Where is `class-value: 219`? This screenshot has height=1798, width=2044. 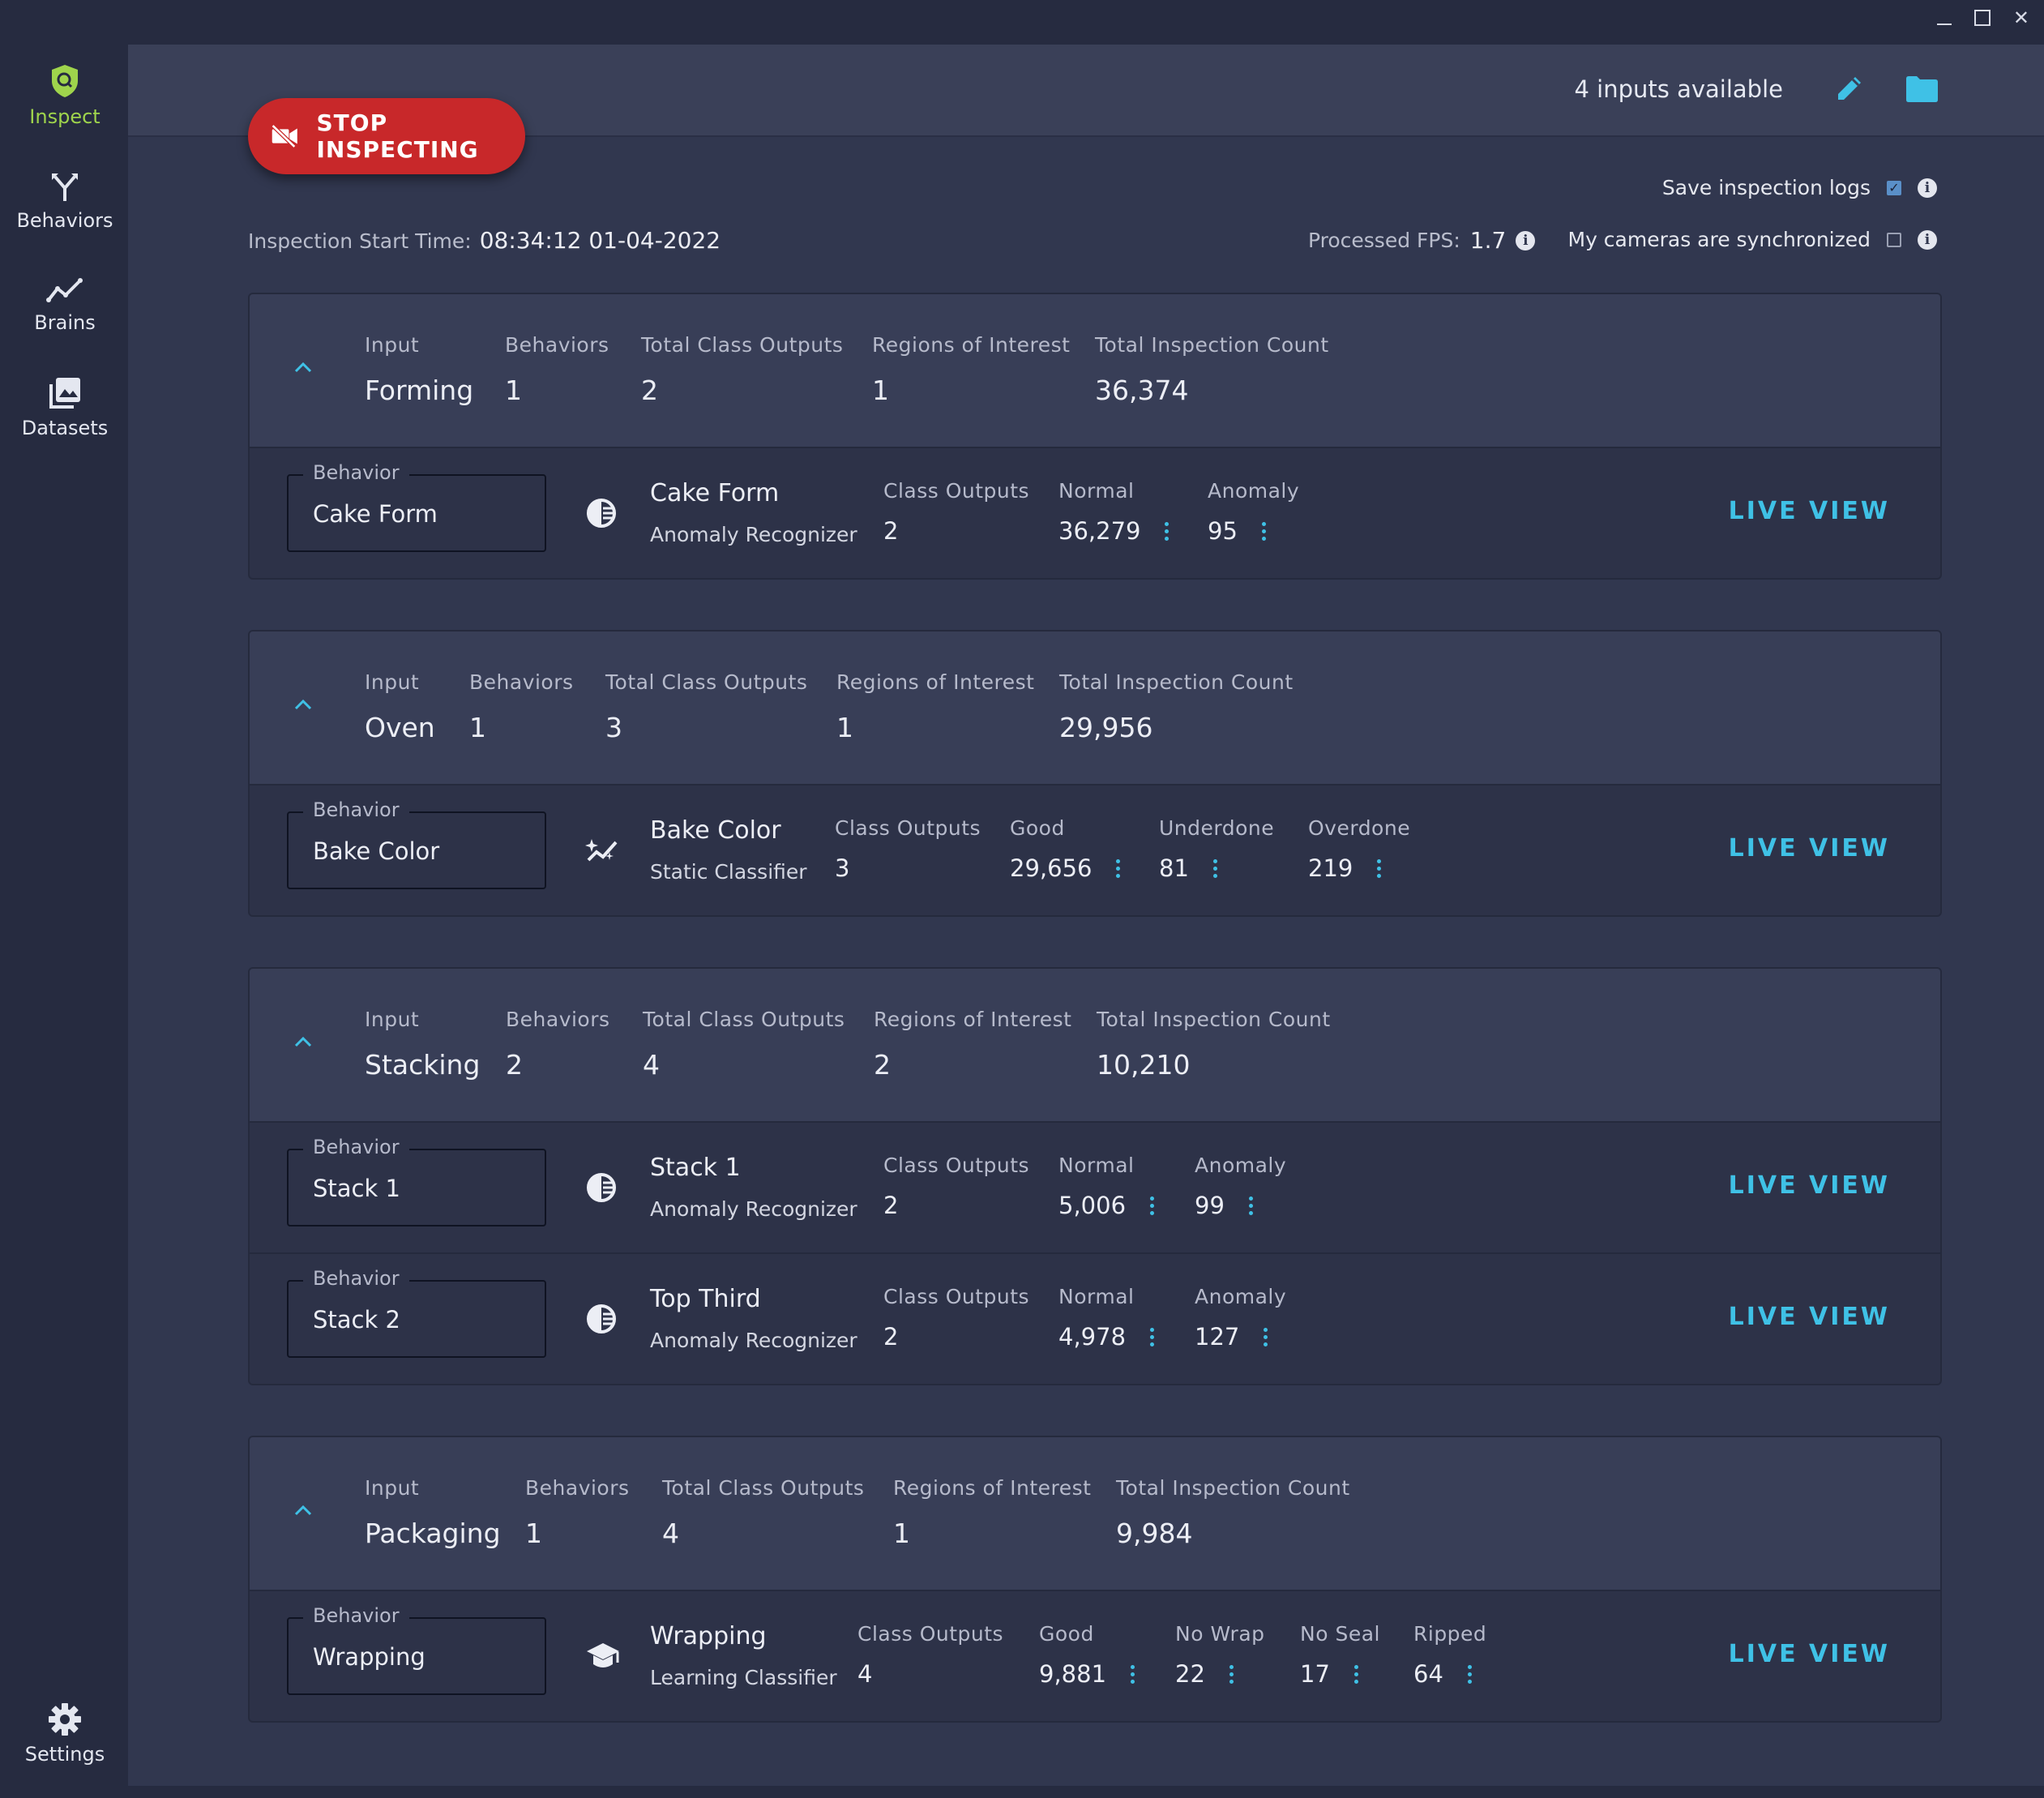 class-value: 219 is located at coordinates (1359, 868).